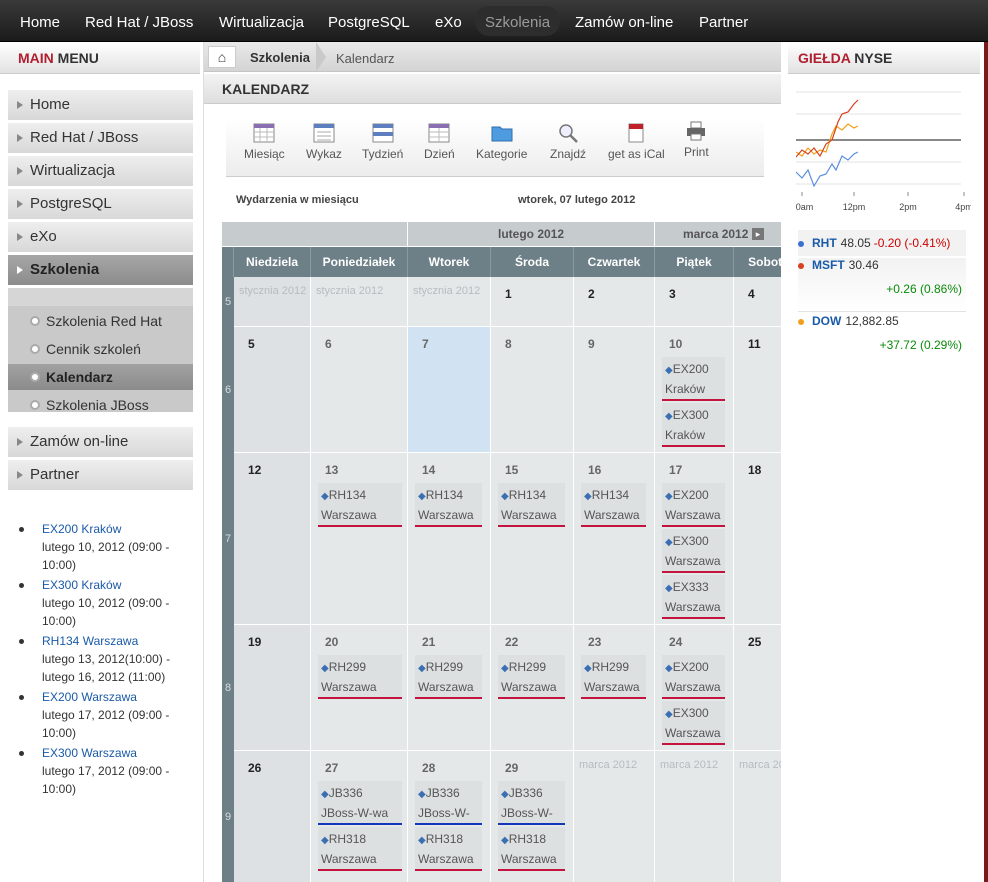 The height and width of the screenshot is (882, 988). Describe the element at coordinates (511, 470) in the screenshot. I see `day-number: 15` at that location.